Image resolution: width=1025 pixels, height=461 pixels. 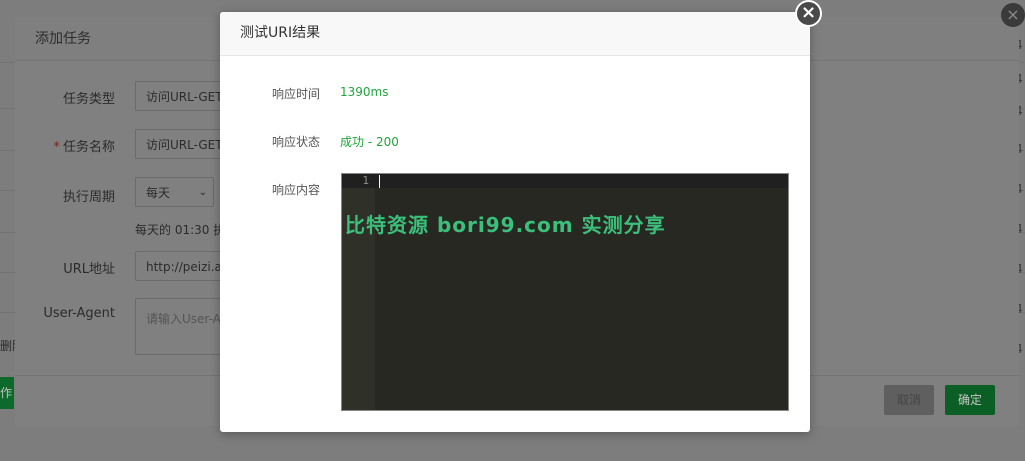 I want to click on task-name-input: 访问URL-GET, so click(x=180, y=144).